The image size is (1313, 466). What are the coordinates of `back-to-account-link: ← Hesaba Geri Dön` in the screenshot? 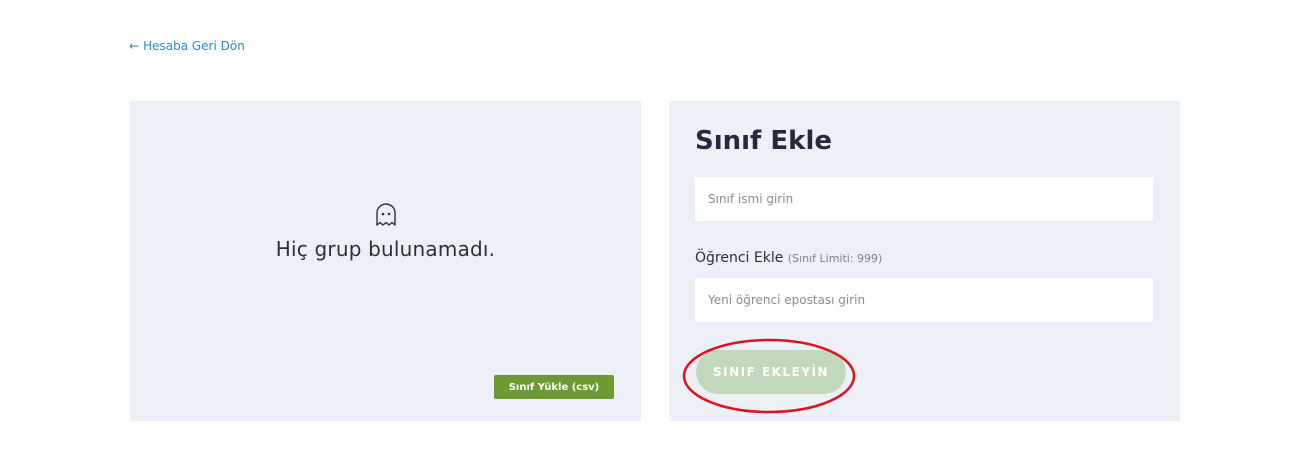 It's located at (187, 46).